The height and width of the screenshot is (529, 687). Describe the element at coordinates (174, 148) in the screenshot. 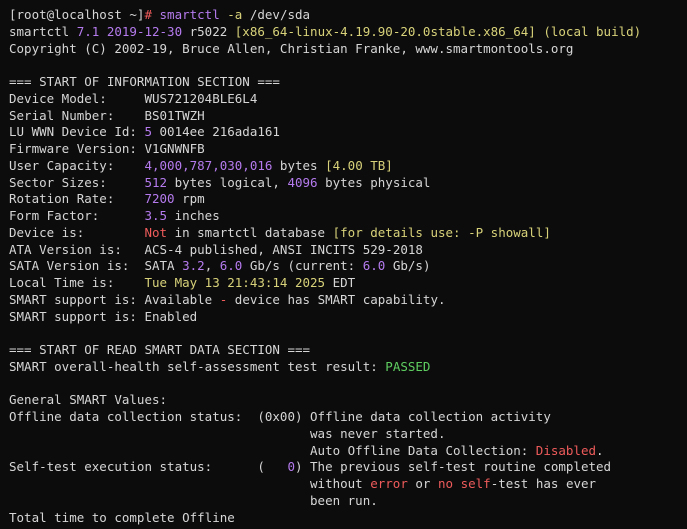

I see `terminal-text: V1GNWNFB` at that location.